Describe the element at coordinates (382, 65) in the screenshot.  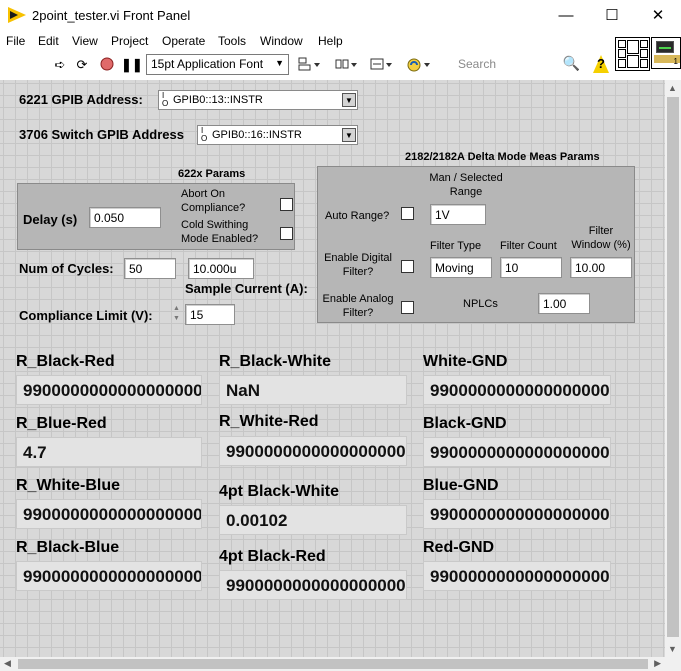
I see `resize-icon` at that location.